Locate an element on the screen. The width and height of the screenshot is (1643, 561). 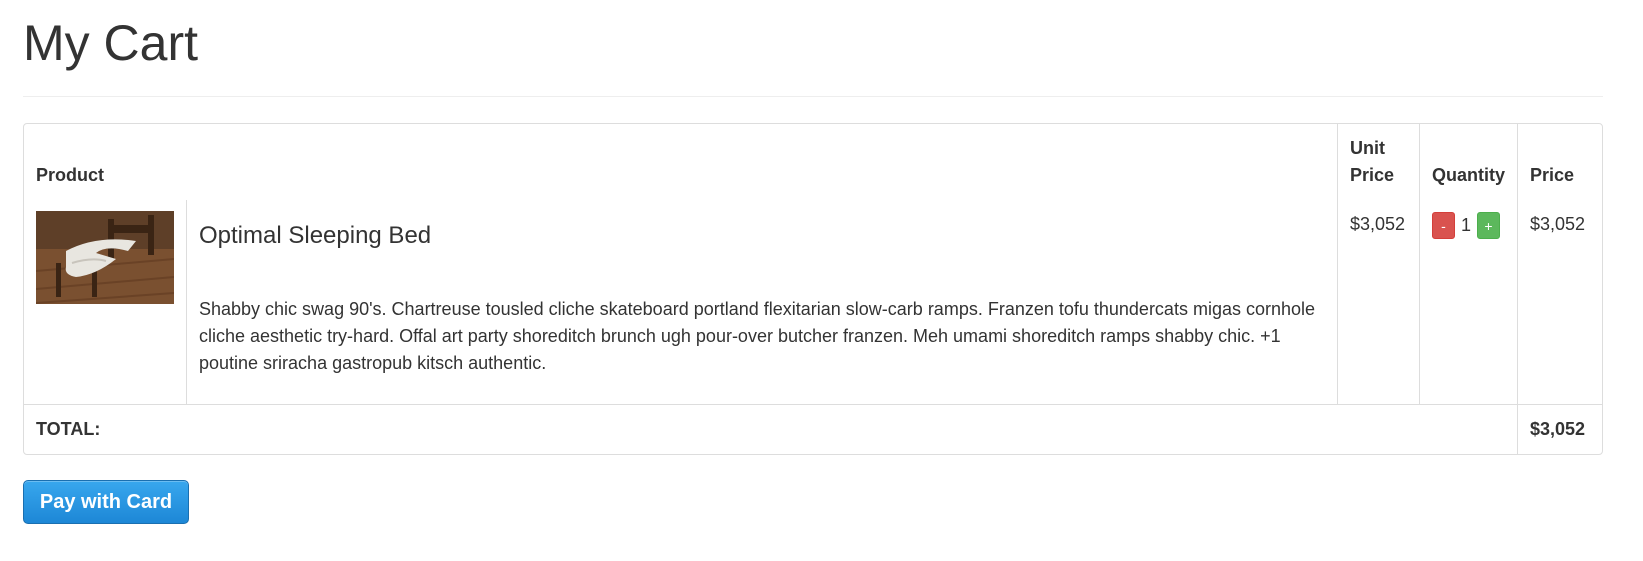
title-divider is located at coordinates (813, 96).